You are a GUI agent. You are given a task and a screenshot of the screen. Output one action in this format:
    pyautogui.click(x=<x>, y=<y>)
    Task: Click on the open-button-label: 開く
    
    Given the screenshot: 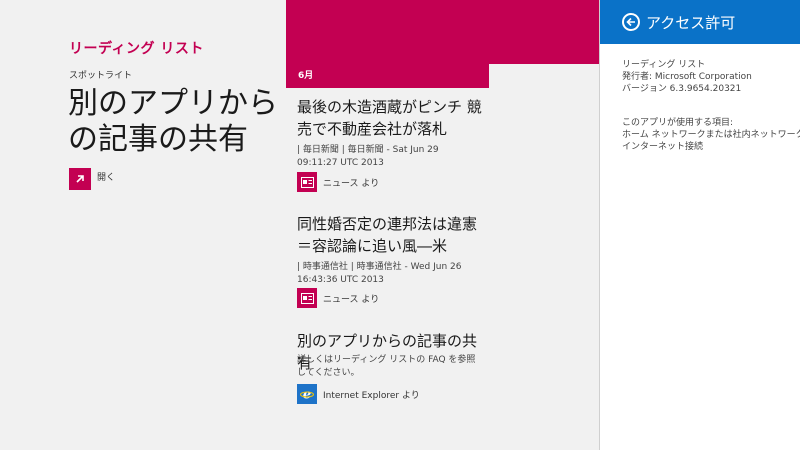 What is the action you would take?
    pyautogui.click(x=106, y=178)
    